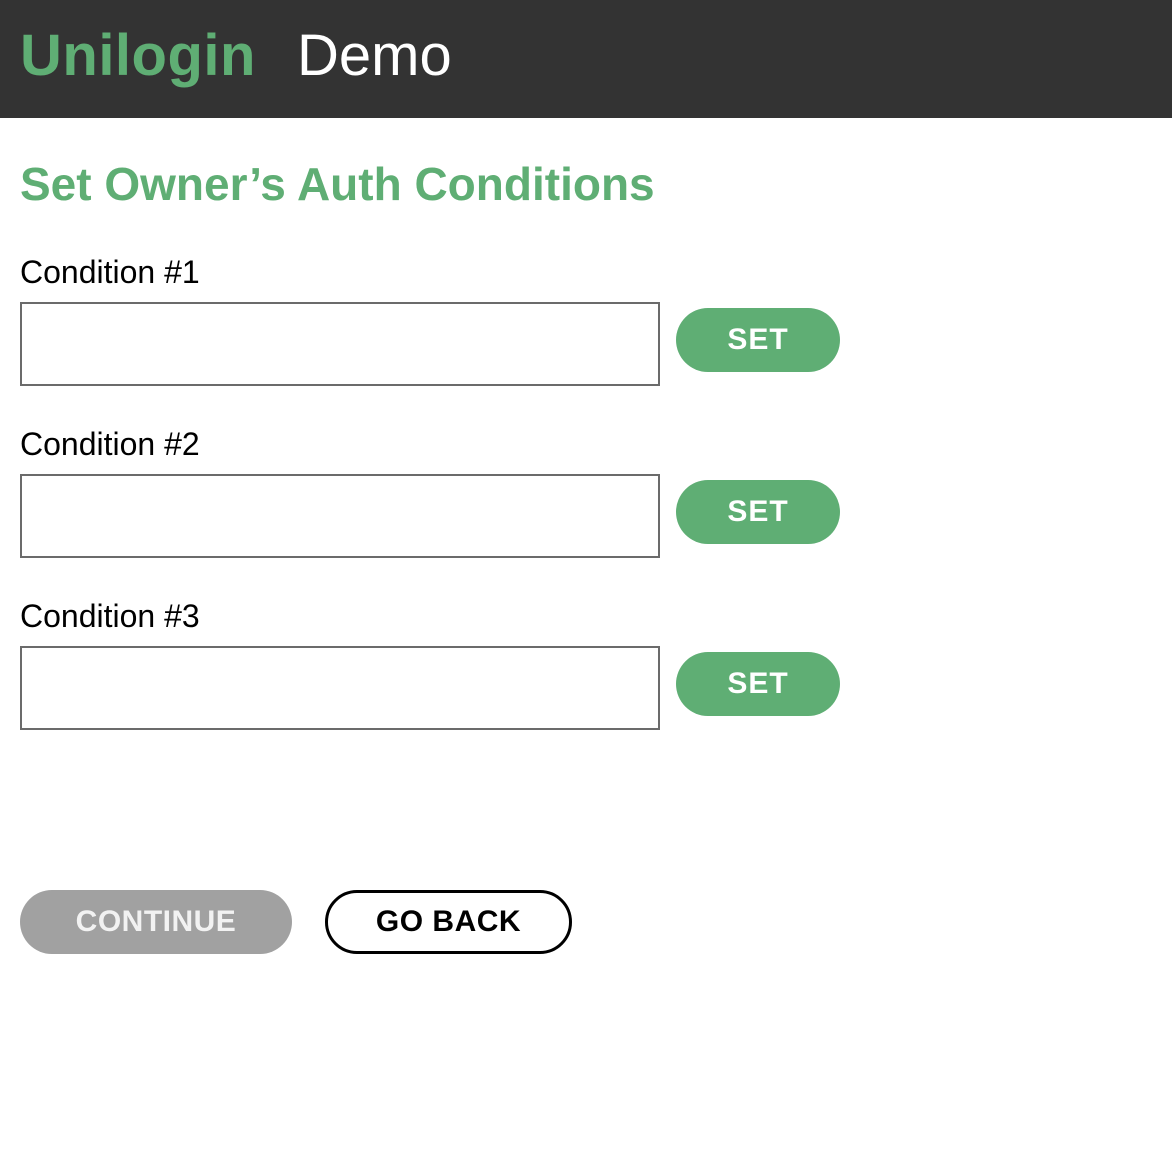 Image resolution: width=1172 pixels, height=1160 pixels. What do you see at coordinates (110, 616) in the screenshot?
I see `condition-3-label: Condition #3` at bounding box center [110, 616].